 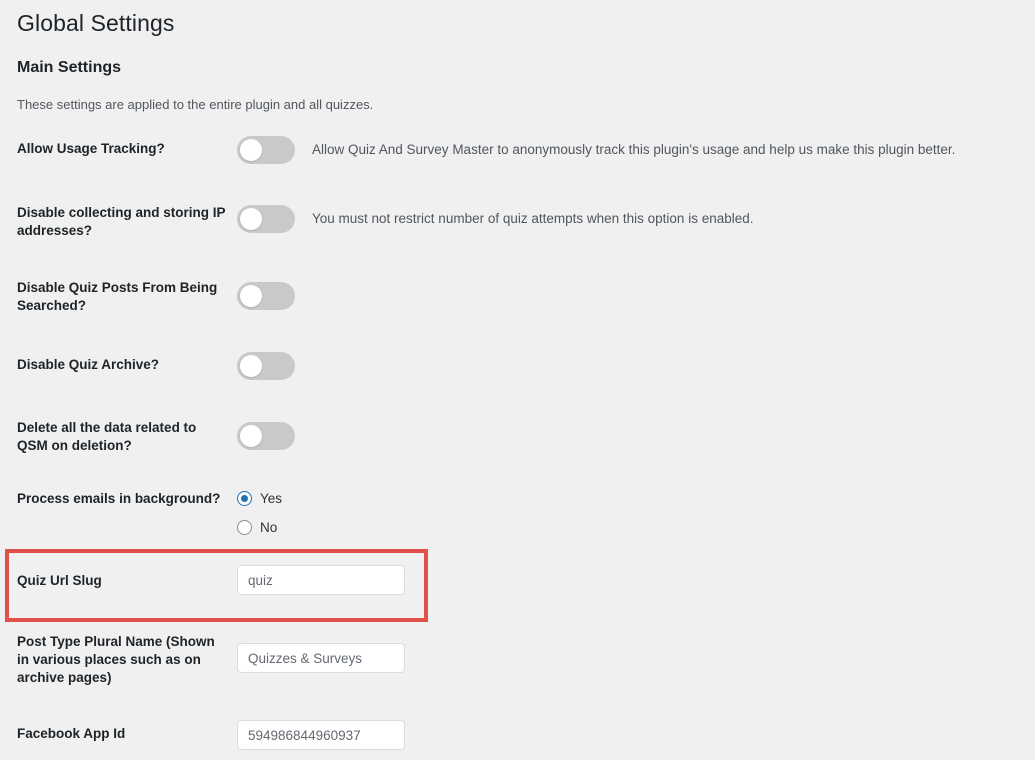 I want to click on setting-label: Disable Quiz Posts From Being Searched?, so click(x=117, y=296).